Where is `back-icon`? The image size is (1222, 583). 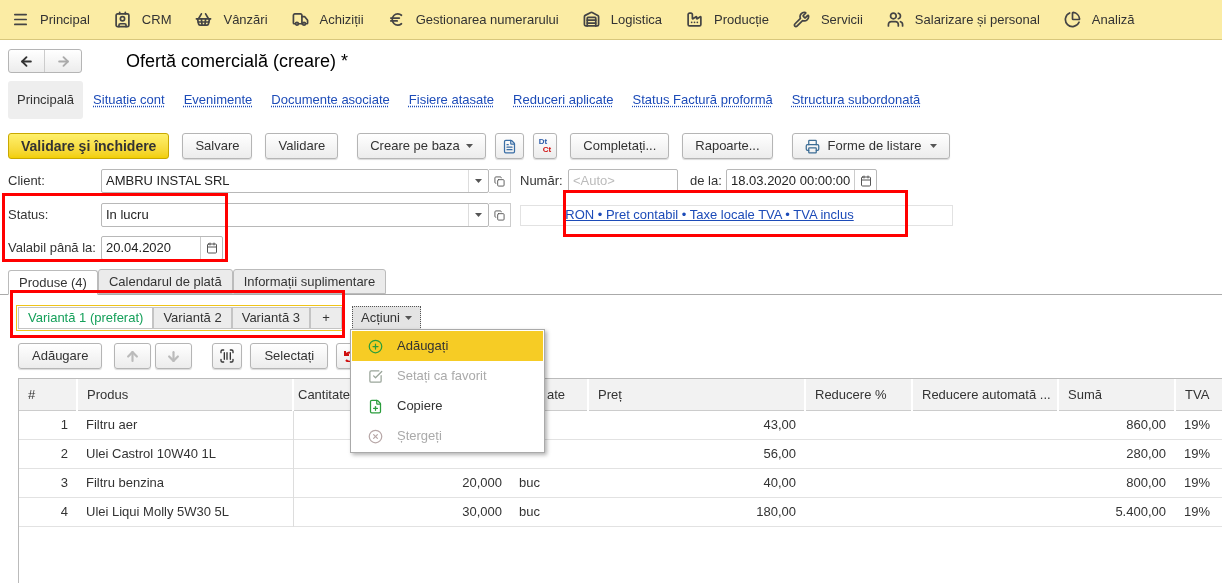
back-icon is located at coordinates (26, 61).